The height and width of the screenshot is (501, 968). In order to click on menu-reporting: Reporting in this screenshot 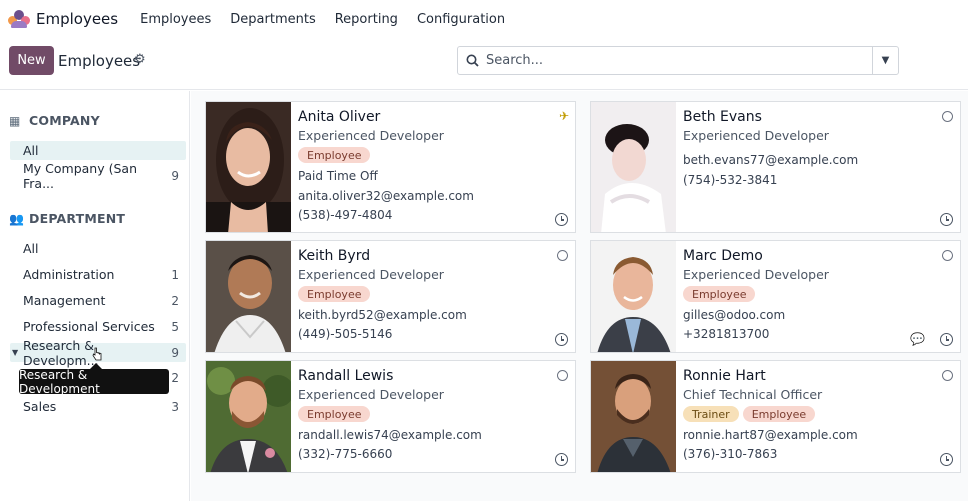, I will do `click(366, 19)`.